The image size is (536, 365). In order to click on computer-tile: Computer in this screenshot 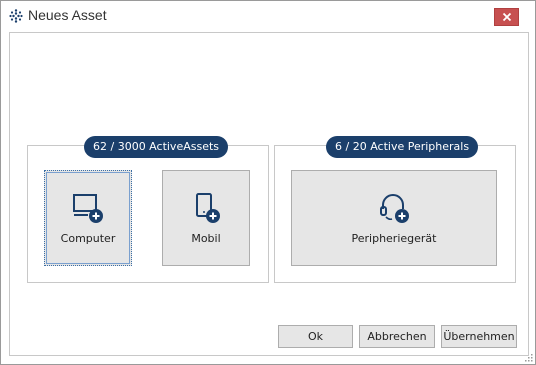, I will do `click(88, 218)`.